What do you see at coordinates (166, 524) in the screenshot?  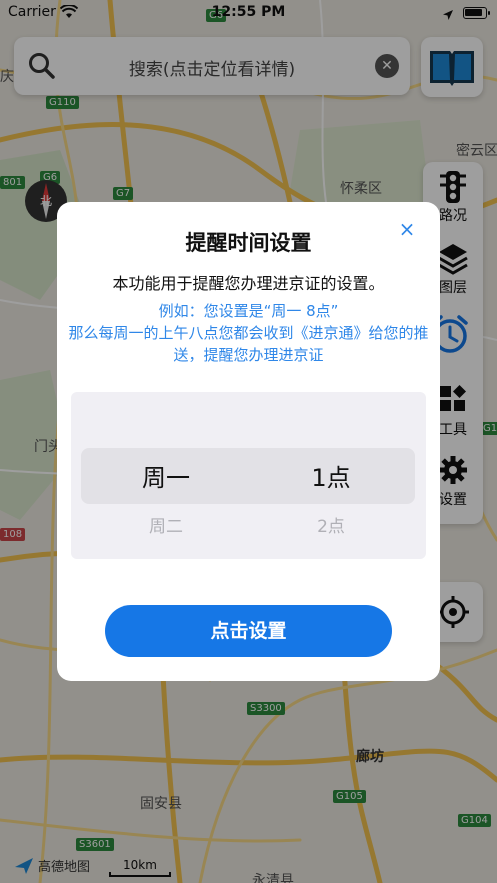 I see `day-option: 周二` at bounding box center [166, 524].